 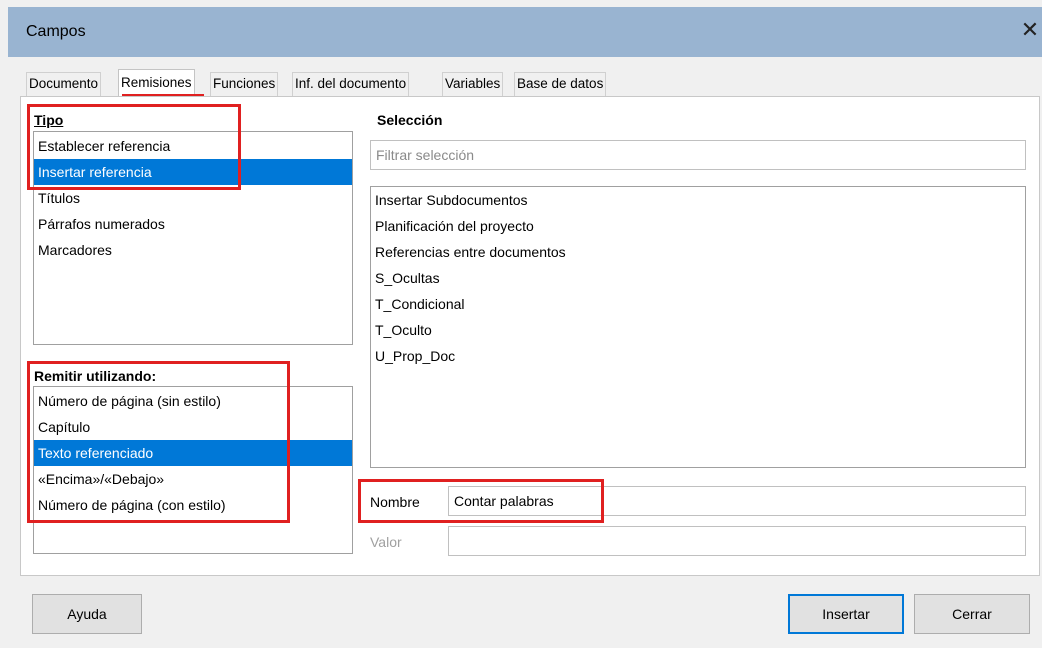 I want to click on list-item: Párrafos numerados, so click(x=193, y=224).